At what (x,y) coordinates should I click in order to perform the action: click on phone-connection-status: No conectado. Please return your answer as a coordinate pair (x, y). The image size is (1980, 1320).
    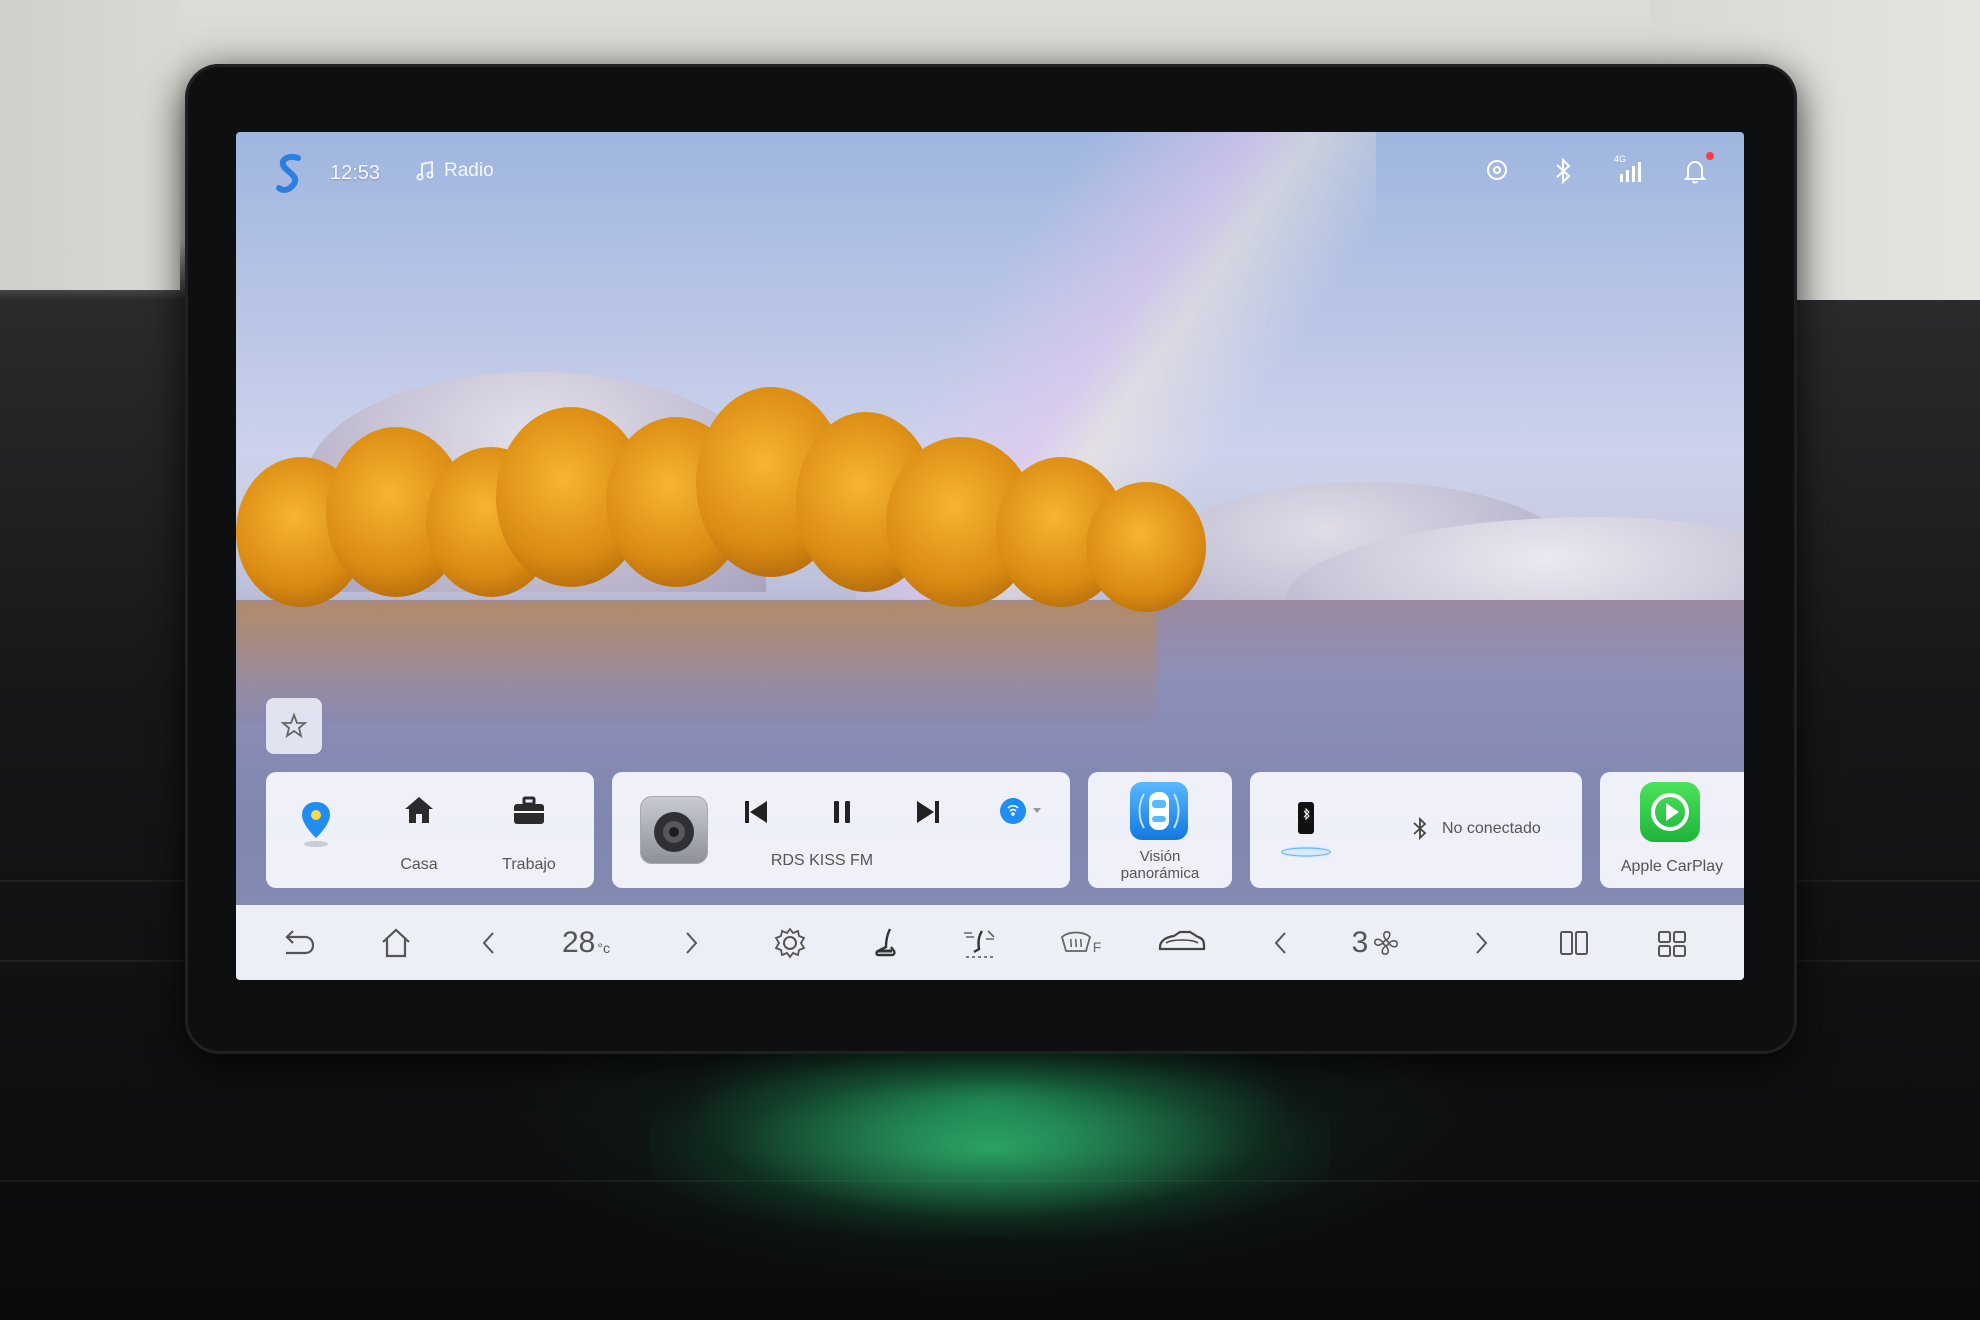
    Looking at the image, I should click on (1491, 828).